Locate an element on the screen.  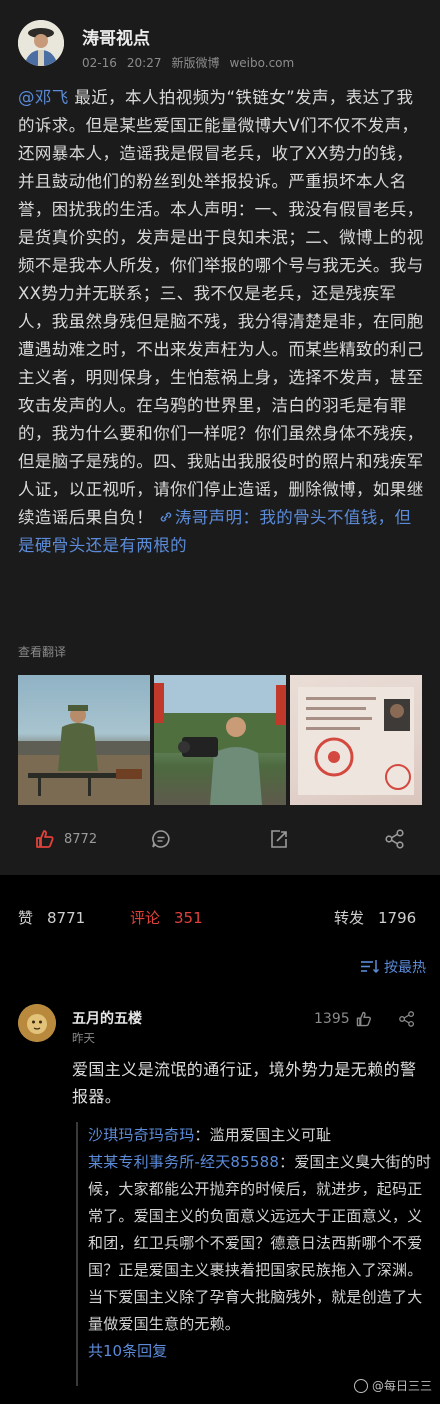
reply-text: ：滥用爱国主义可耻 is located at coordinates (263, 1135).